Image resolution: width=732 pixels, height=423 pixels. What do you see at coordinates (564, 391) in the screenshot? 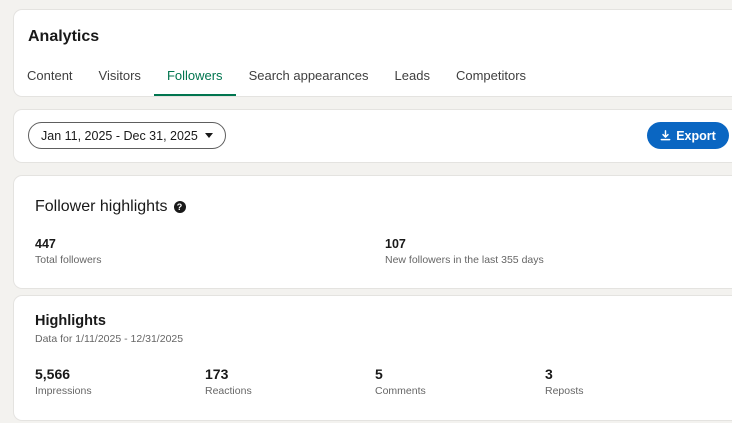
I see `metric-label: Reposts` at bounding box center [564, 391].